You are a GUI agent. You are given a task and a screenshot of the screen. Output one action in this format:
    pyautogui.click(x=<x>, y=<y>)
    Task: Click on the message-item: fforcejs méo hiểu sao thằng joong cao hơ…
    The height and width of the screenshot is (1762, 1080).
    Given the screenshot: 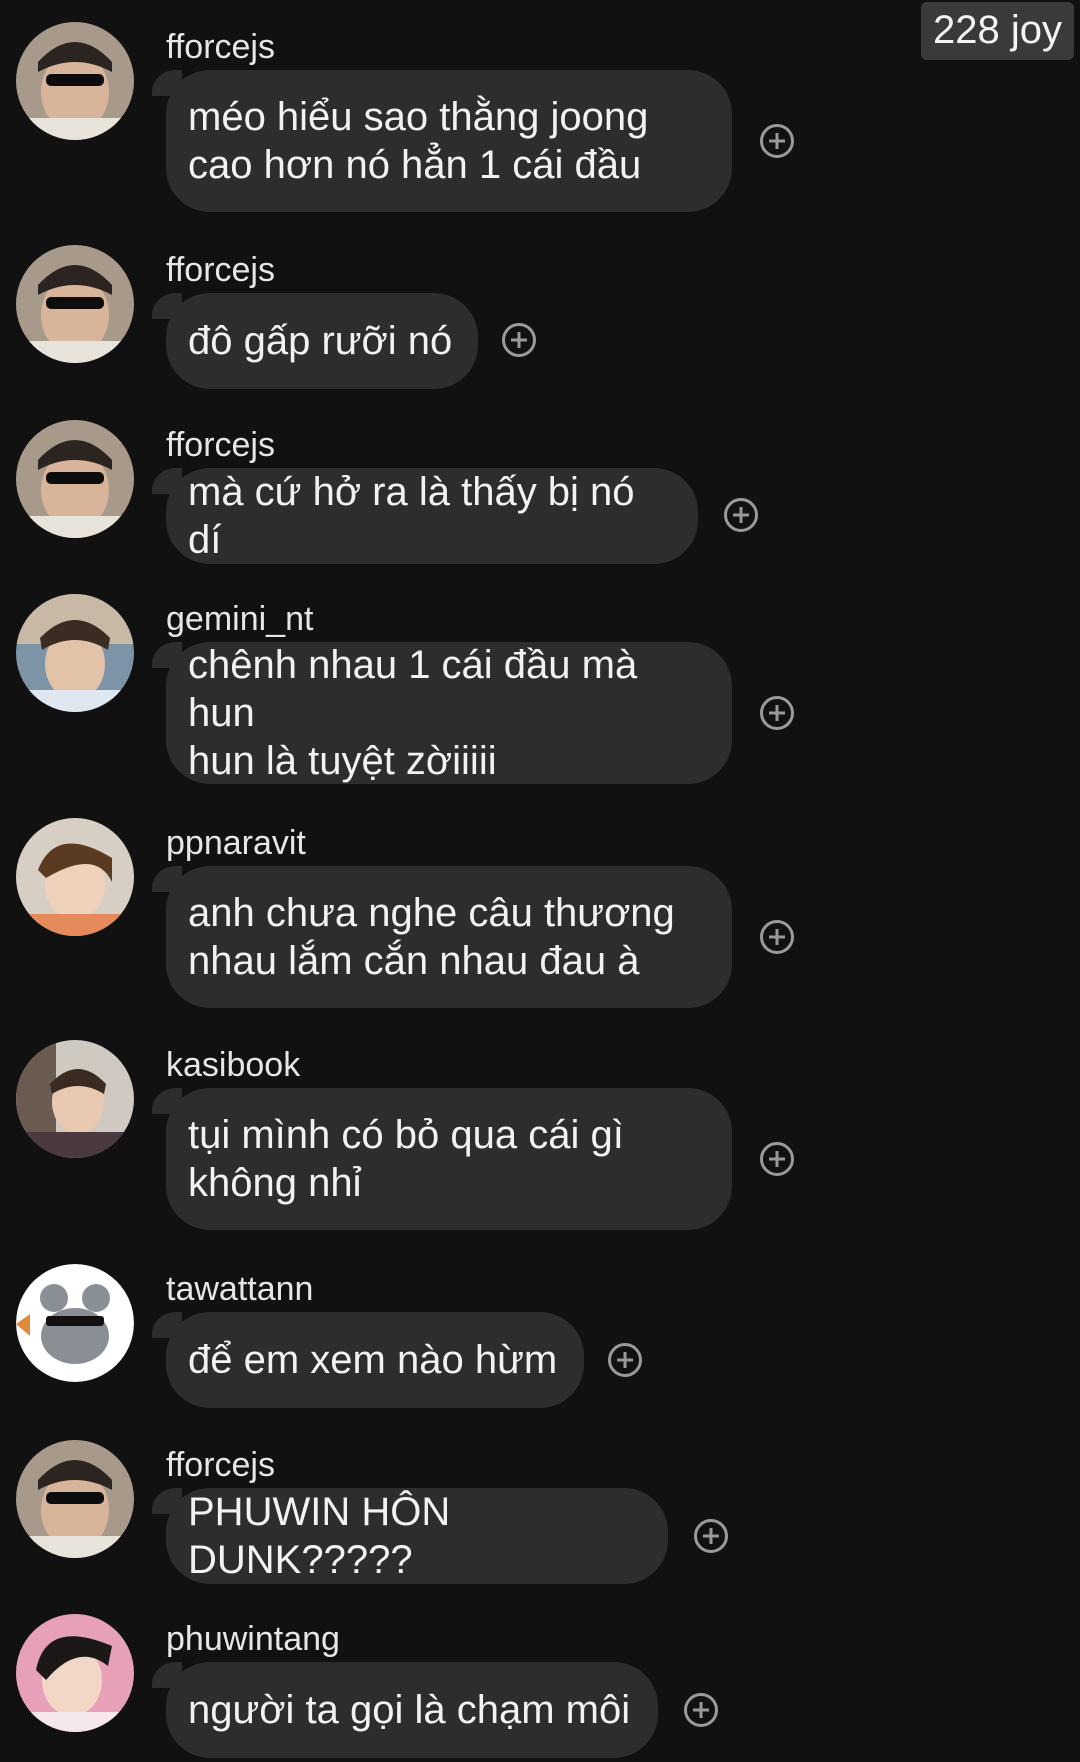 What is the action you would take?
    pyautogui.click(x=540, y=111)
    